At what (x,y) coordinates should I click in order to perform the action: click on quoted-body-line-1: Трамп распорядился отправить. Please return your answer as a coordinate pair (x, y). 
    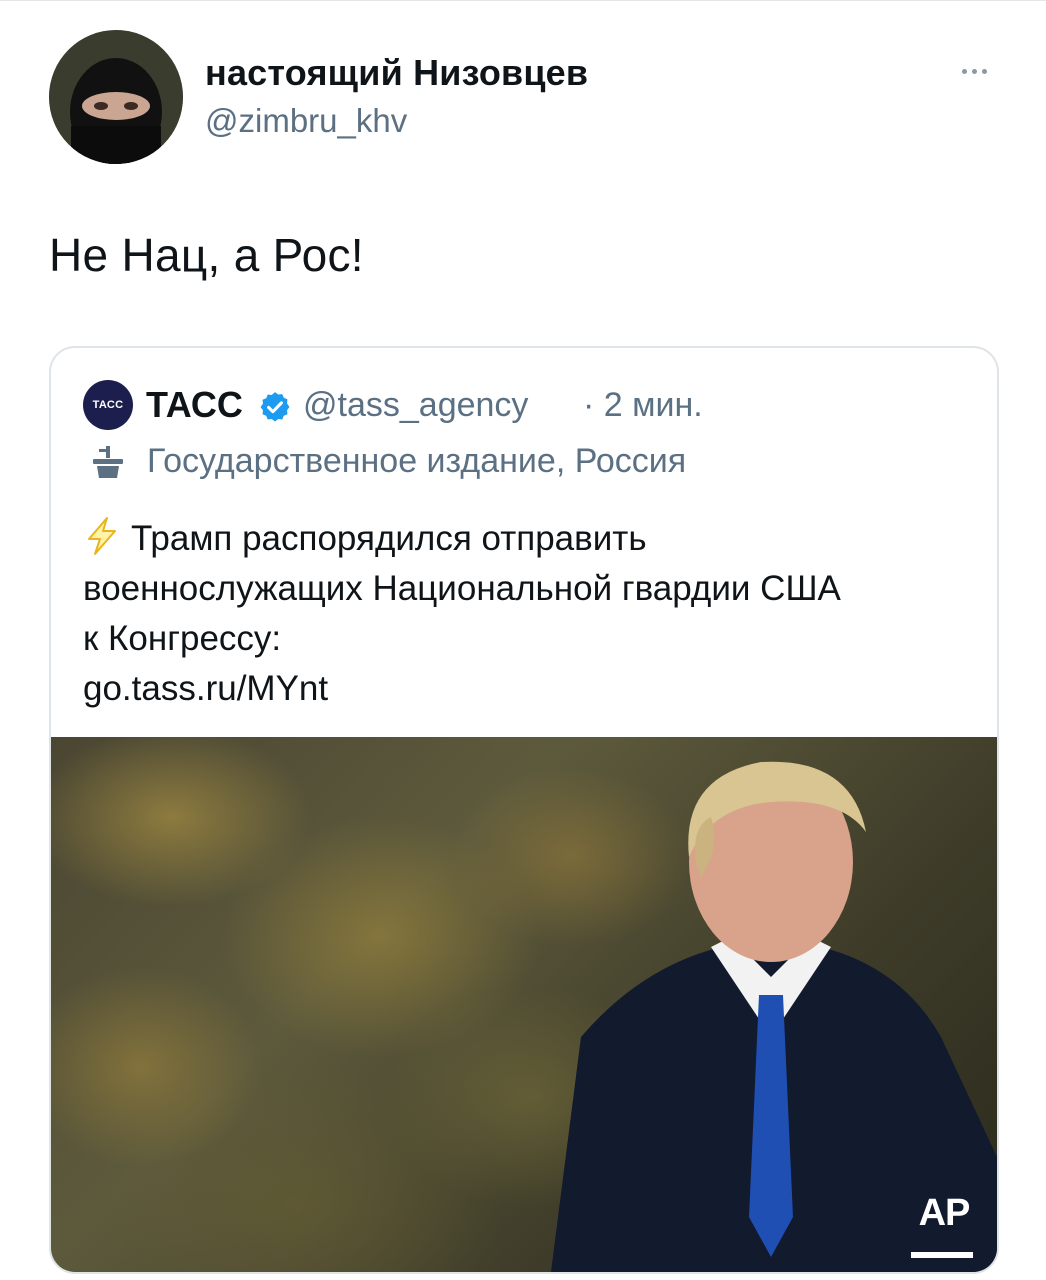
    Looking at the image, I should click on (533, 539).